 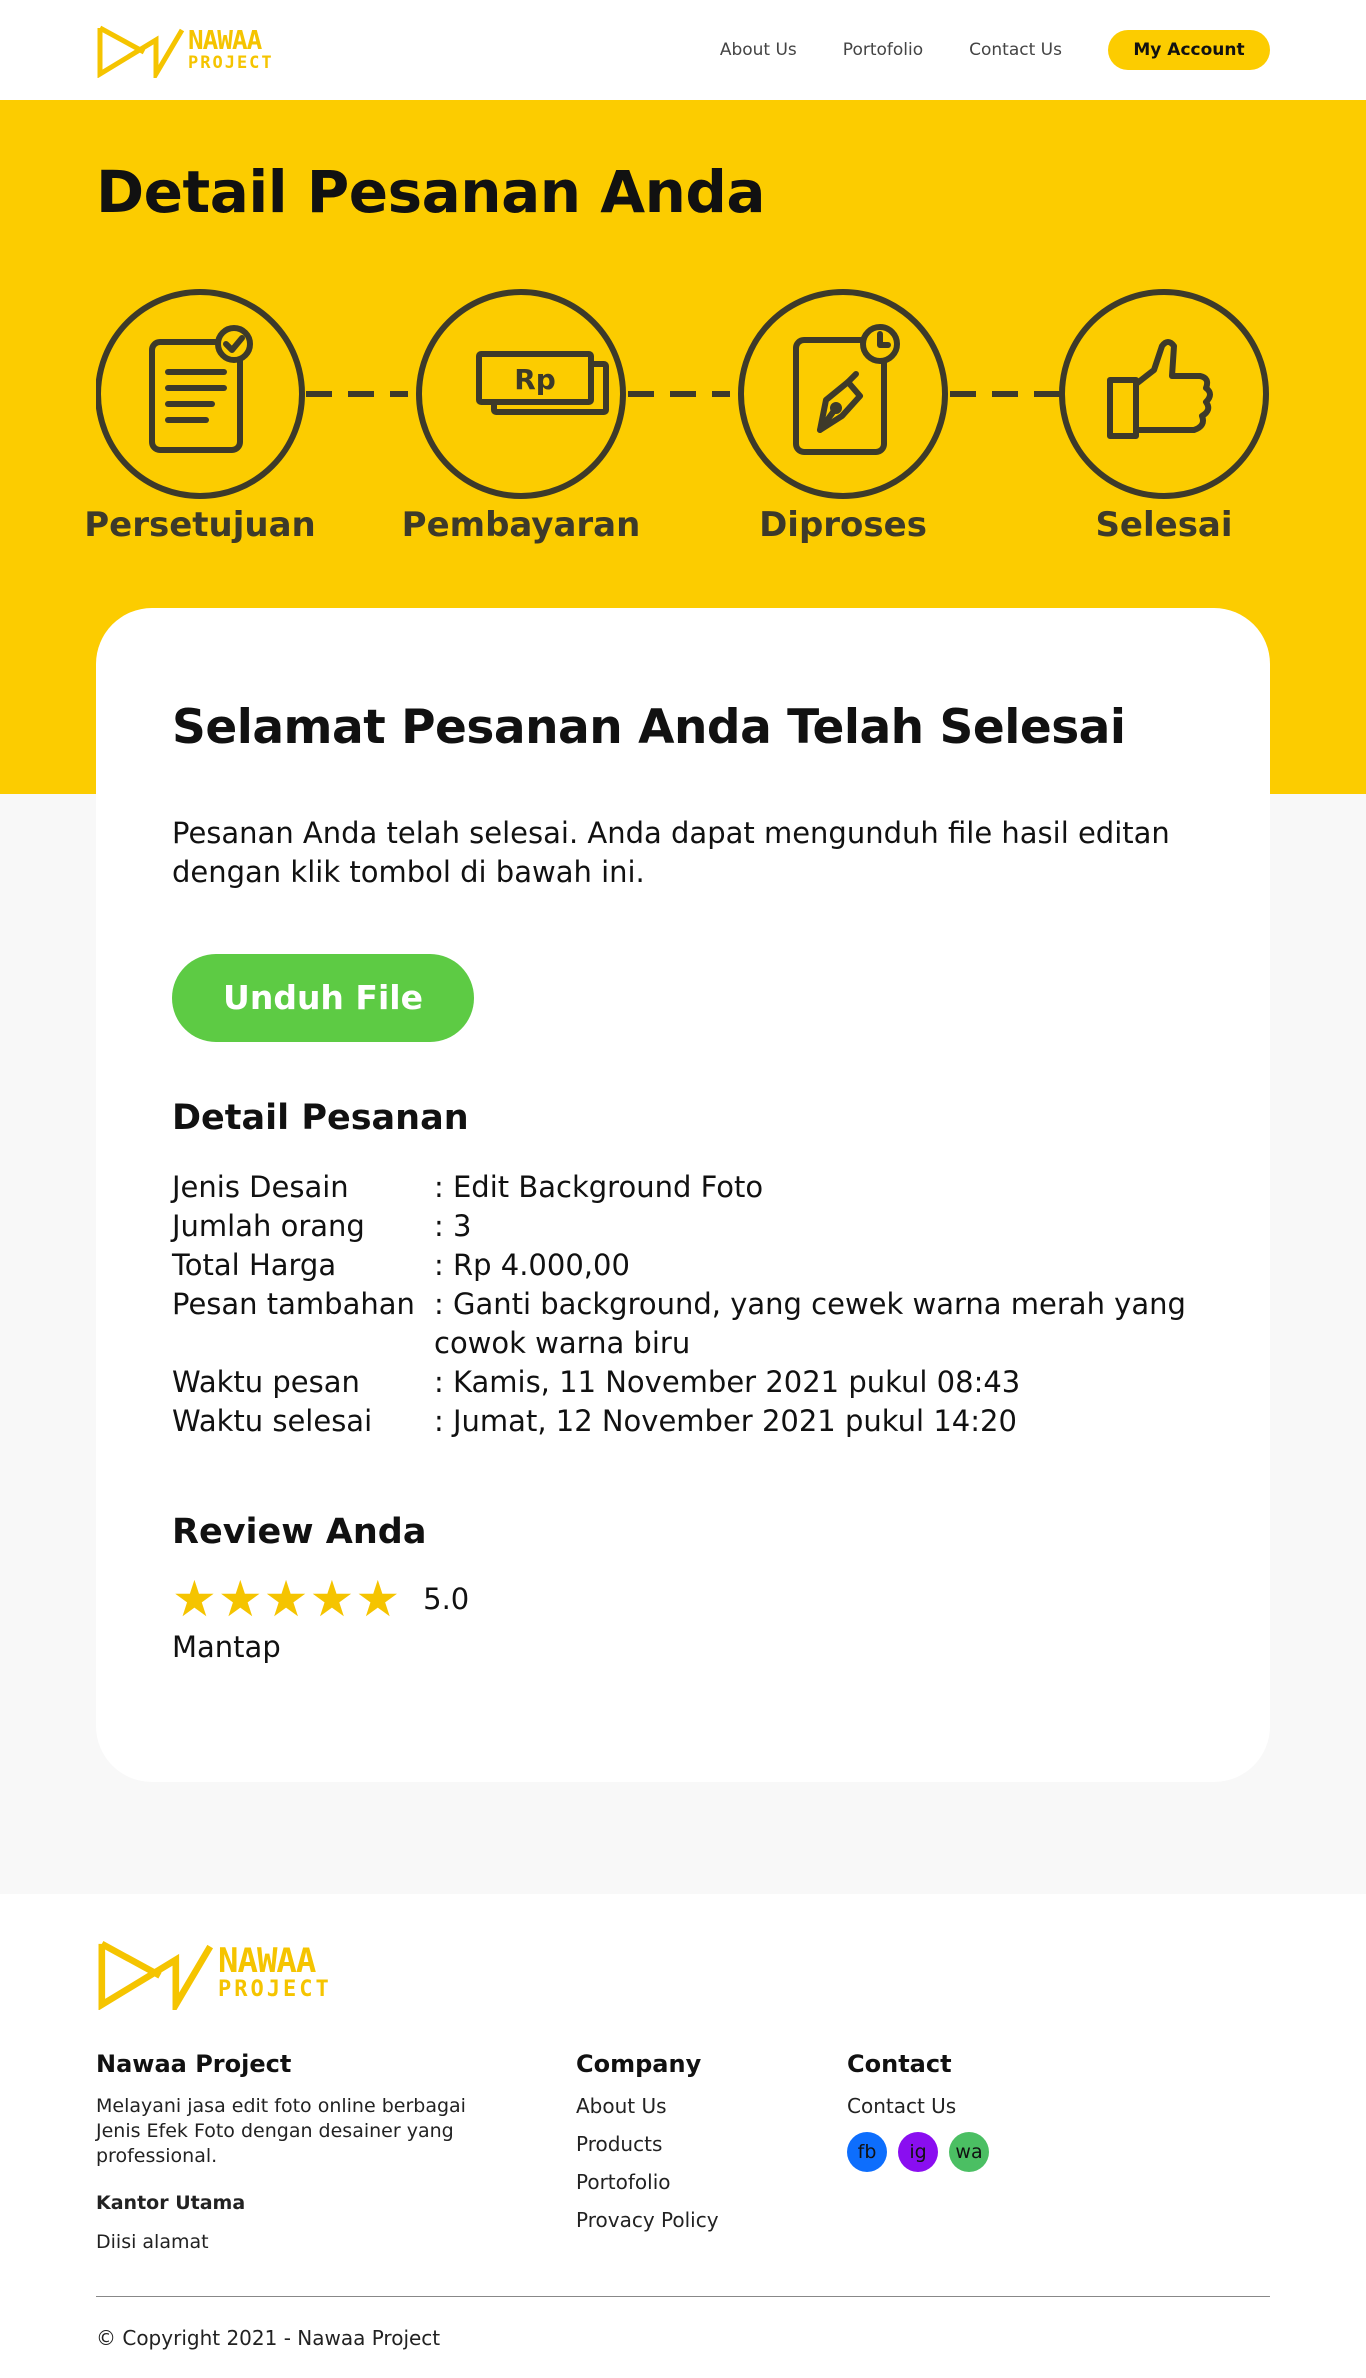 What do you see at coordinates (923, 2106) in the screenshot?
I see `footer-link-contact-us: Contact Us` at bounding box center [923, 2106].